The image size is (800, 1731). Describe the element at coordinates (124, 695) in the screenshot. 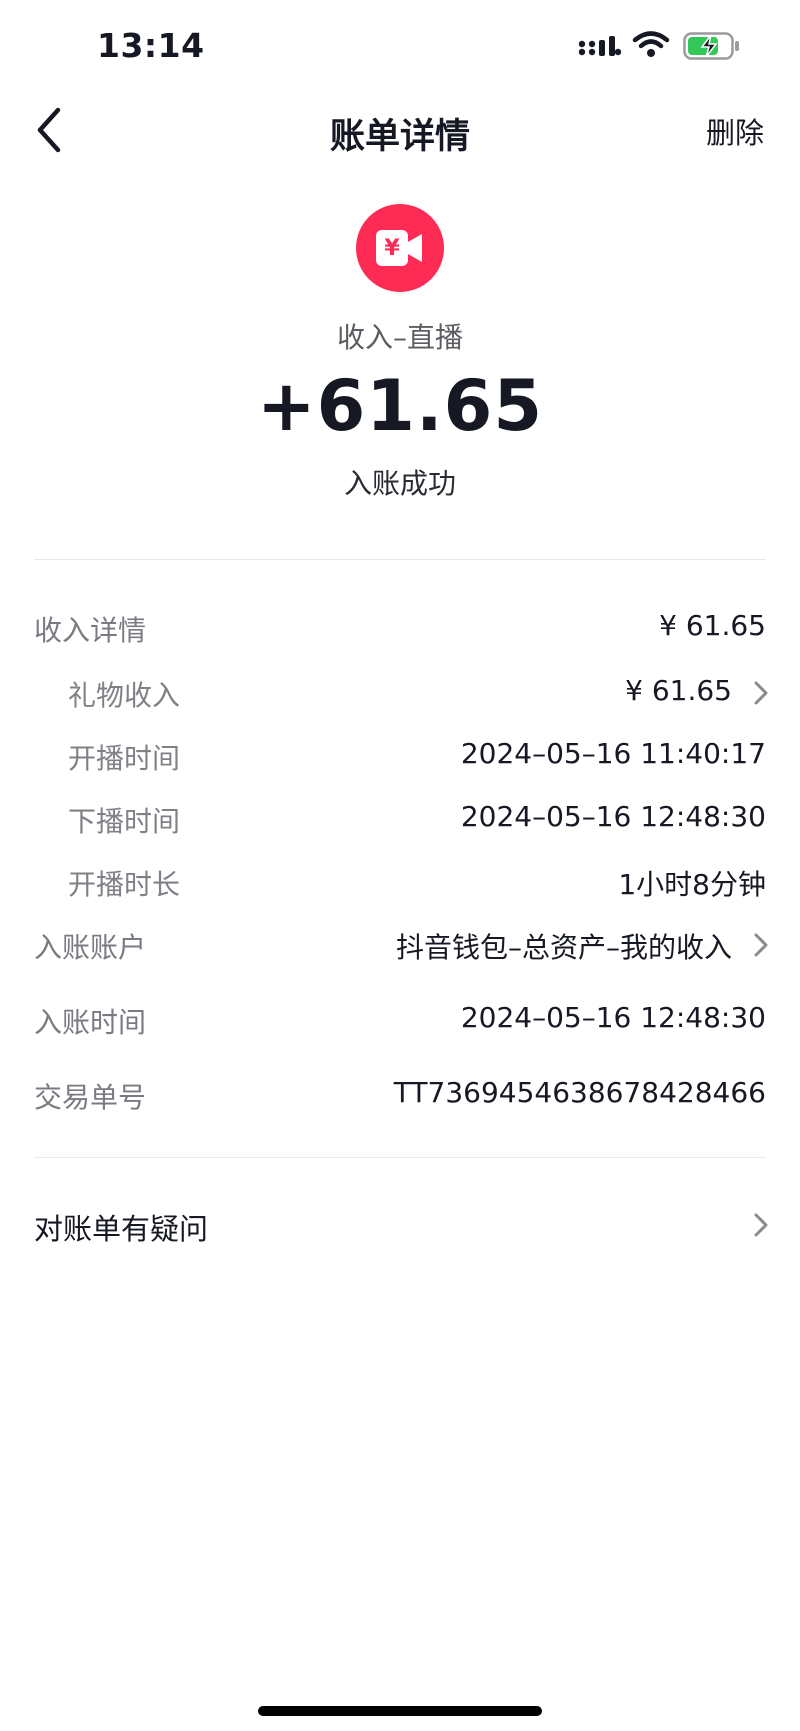

I see `detail-label: 礼物收入` at that location.